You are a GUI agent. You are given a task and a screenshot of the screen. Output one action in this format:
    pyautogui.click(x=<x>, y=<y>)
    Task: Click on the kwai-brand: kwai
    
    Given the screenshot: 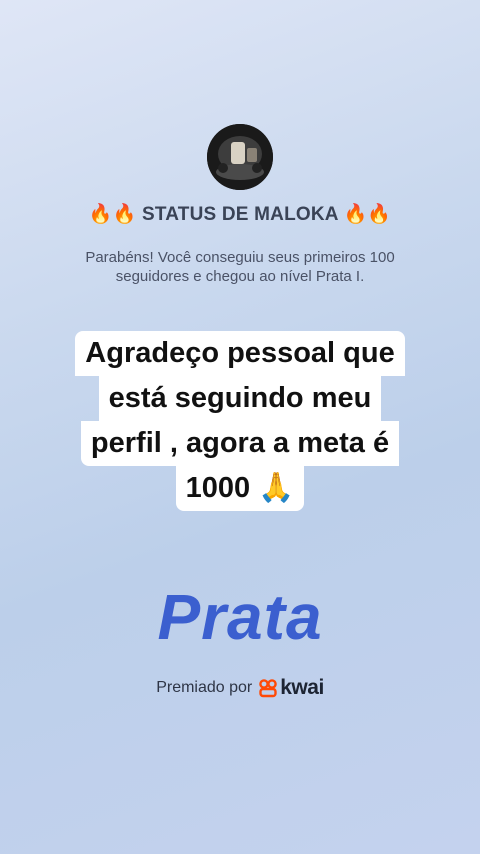 What is the action you would take?
    pyautogui.click(x=291, y=688)
    